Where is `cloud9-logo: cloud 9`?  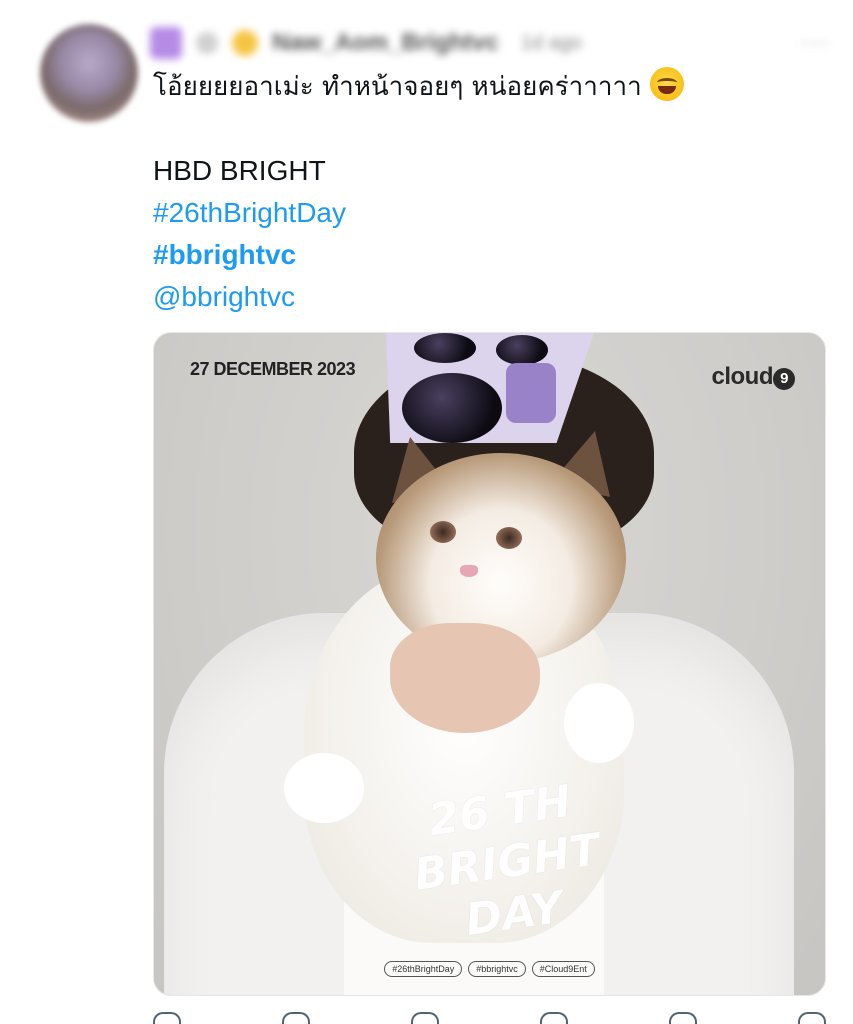 cloud9-logo: cloud 9 is located at coordinates (753, 377).